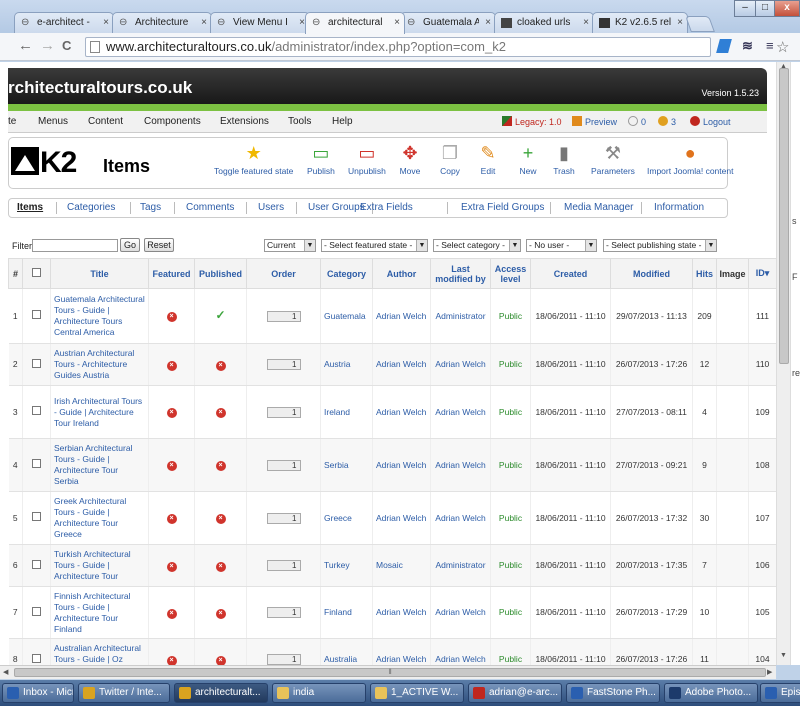 The width and height of the screenshot is (800, 706). Describe the element at coordinates (30, 208) in the screenshot. I see `subnav-items: Items` at that location.